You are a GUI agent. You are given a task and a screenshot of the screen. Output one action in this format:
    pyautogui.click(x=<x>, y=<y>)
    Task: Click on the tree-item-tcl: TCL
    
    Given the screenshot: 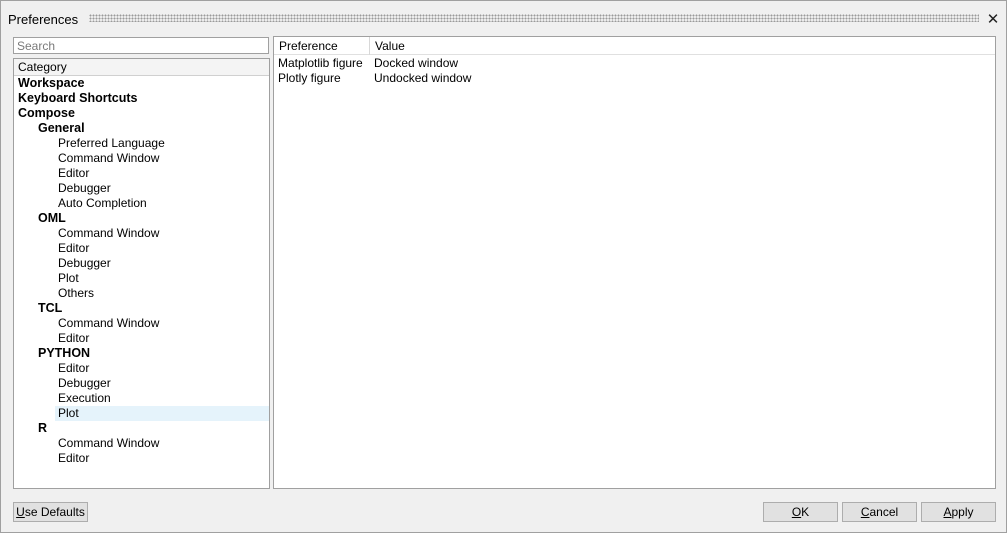 What is the action you would take?
    pyautogui.click(x=141, y=308)
    